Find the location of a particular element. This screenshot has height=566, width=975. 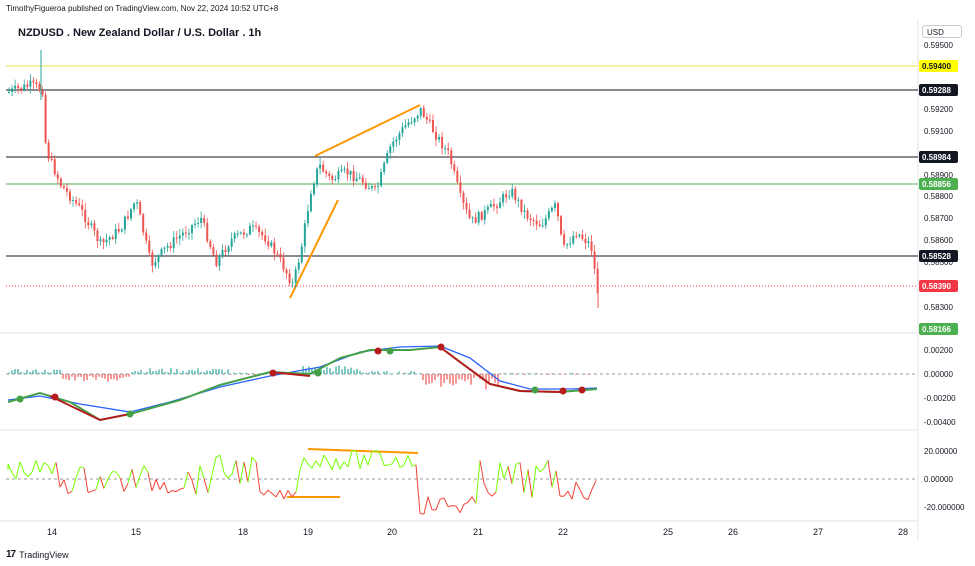

macd-cross-dot is located at coordinates (563, 391).